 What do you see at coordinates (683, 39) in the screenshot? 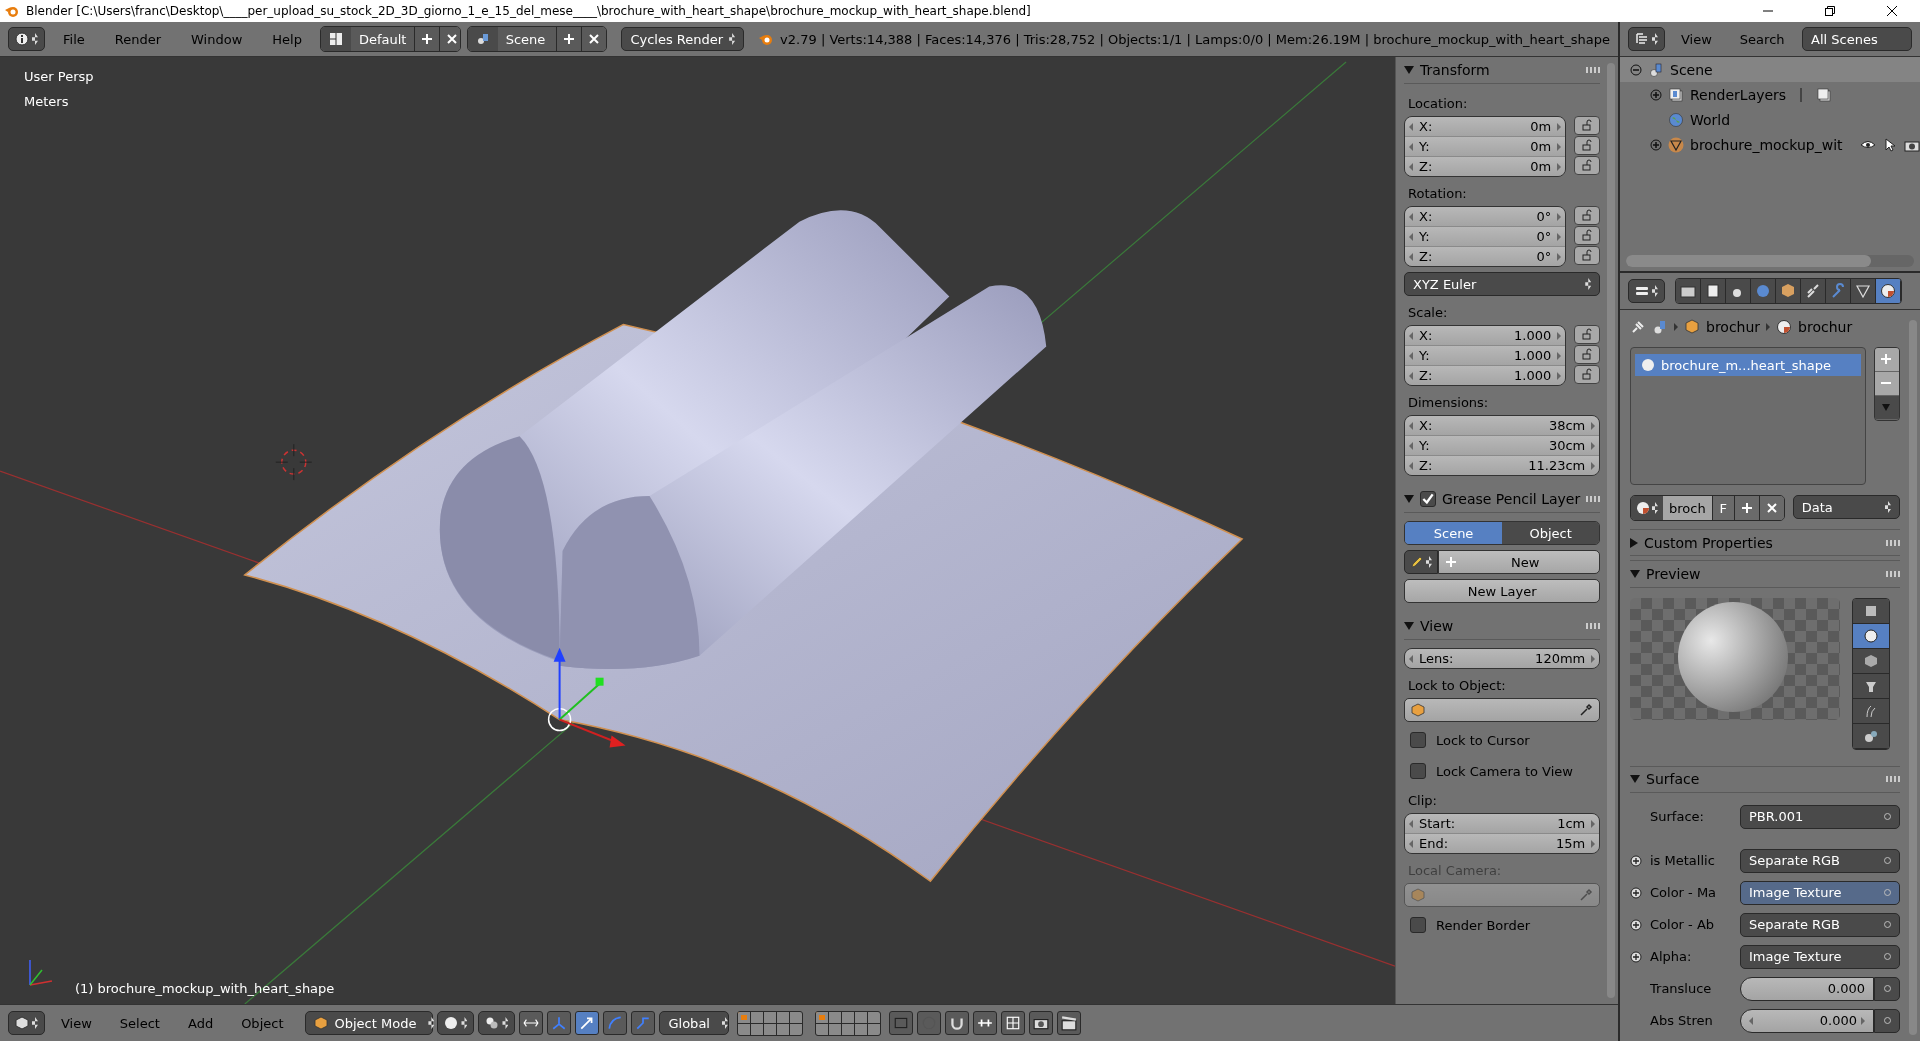
I see `render-engine-dropdown: Cycles Render` at bounding box center [683, 39].